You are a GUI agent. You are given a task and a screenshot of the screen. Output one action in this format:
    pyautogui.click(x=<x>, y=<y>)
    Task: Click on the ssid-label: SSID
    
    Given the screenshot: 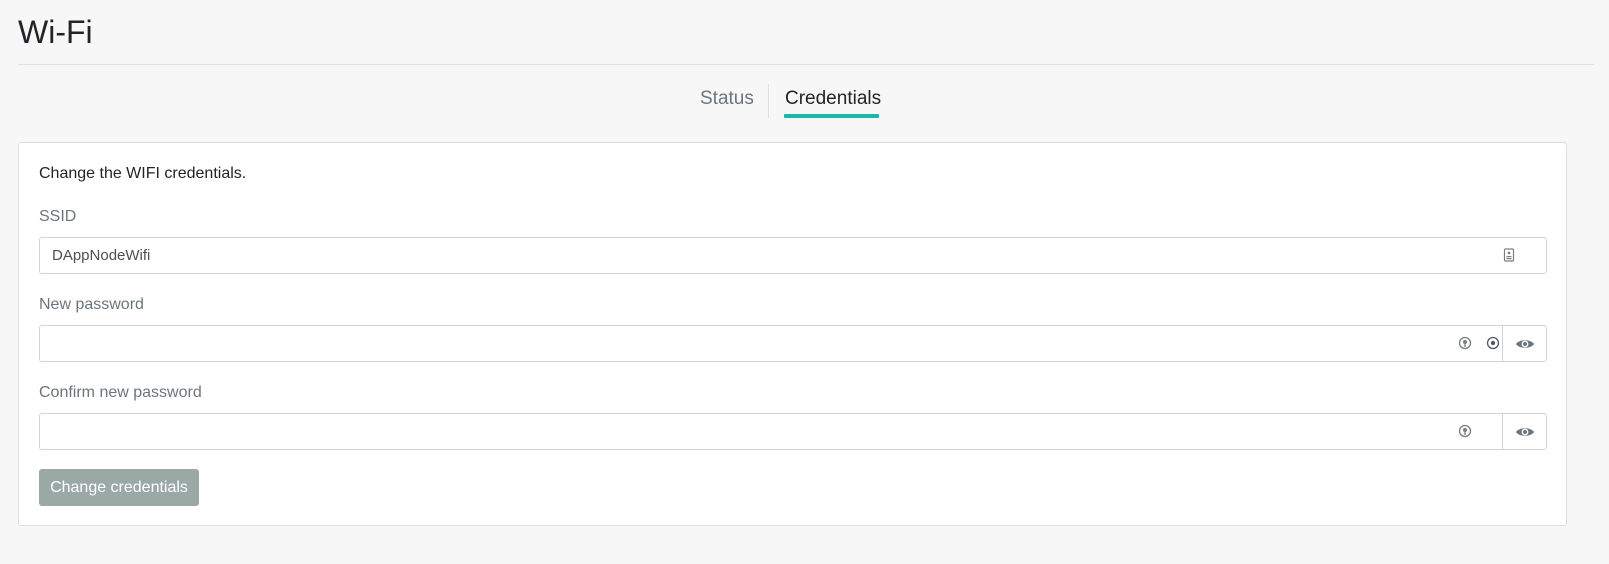 What is the action you would take?
    pyautogui.click(x=58, y=216)
    